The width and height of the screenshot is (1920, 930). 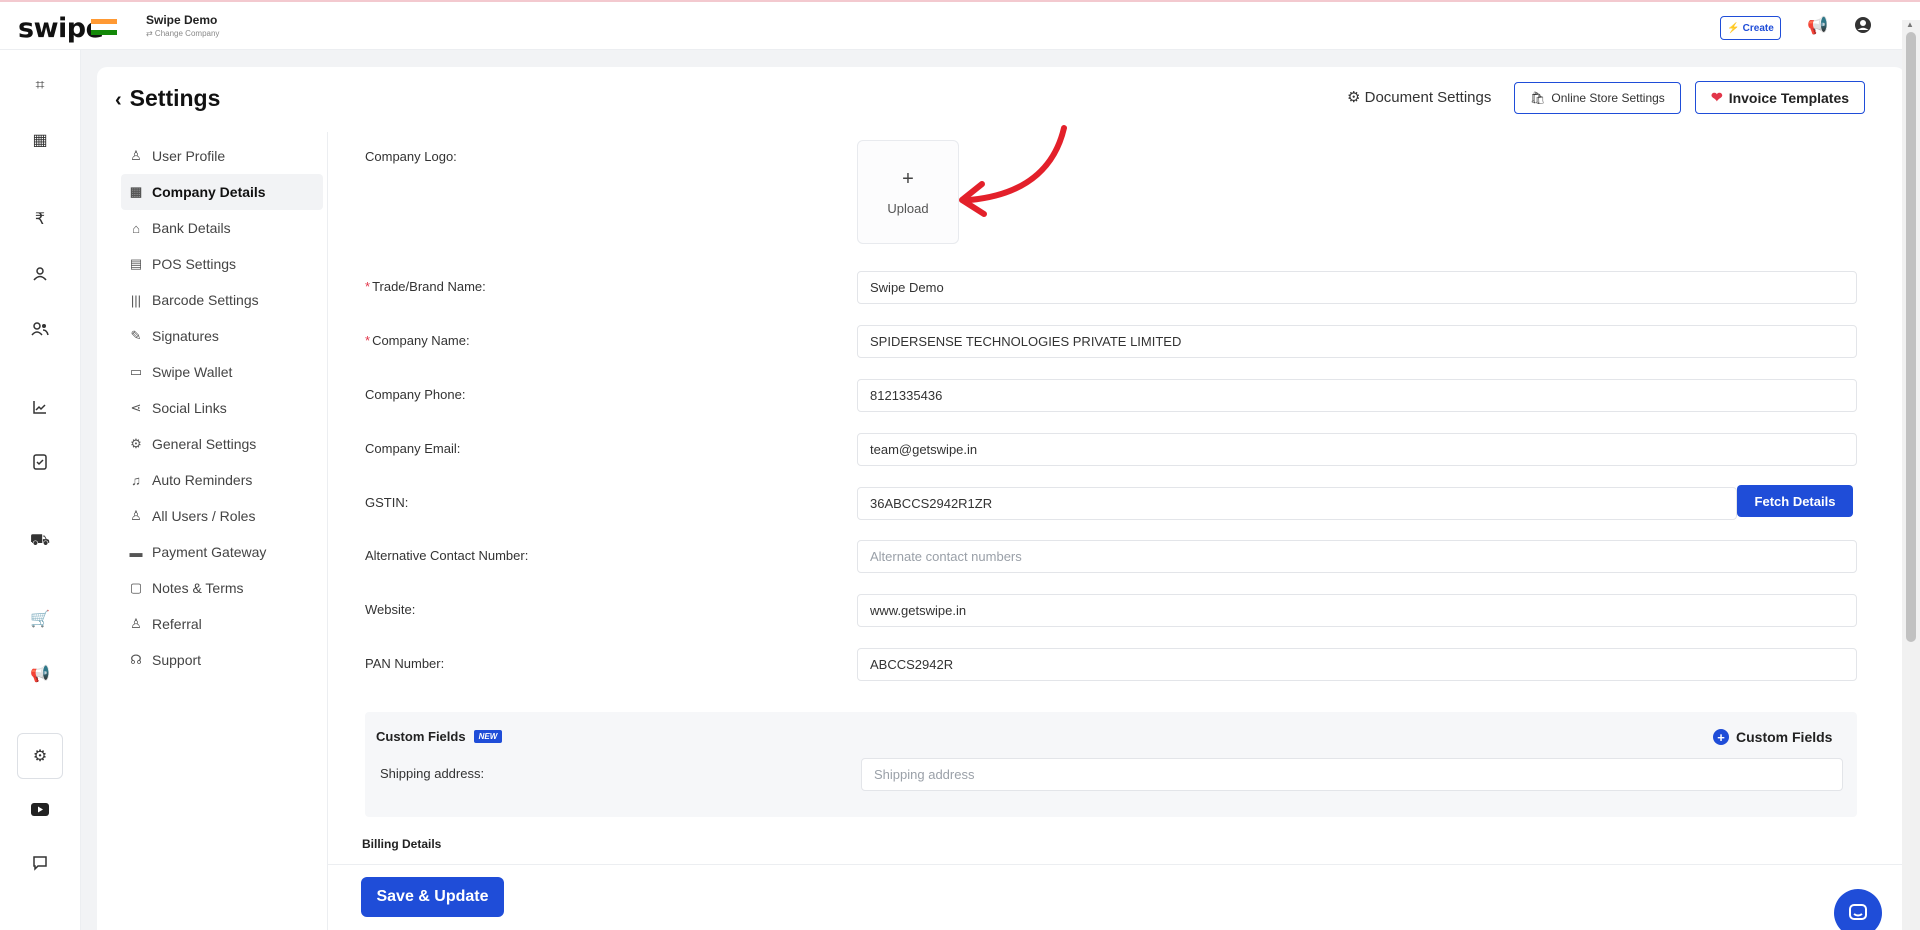 What do you see at coordinates (40, 541) in the screenshot?
I see `truck-icon: ⛟` at bounding box center [40, 541].